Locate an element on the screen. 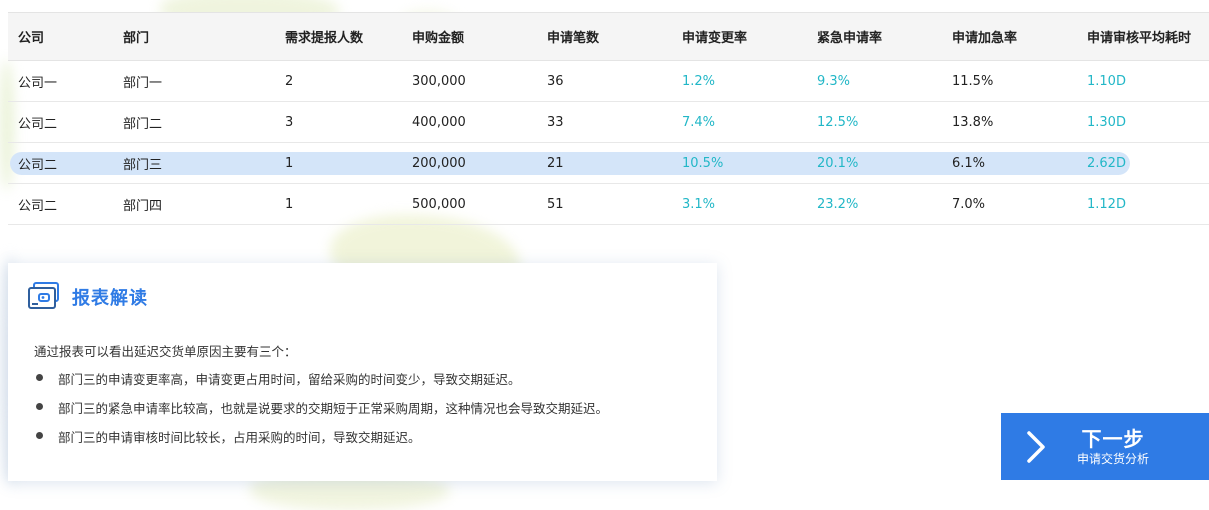 This screenshot has height=510, width=1209. column-header-urgent-rate: 紧急申请率 is located at coordinates (884, 36).